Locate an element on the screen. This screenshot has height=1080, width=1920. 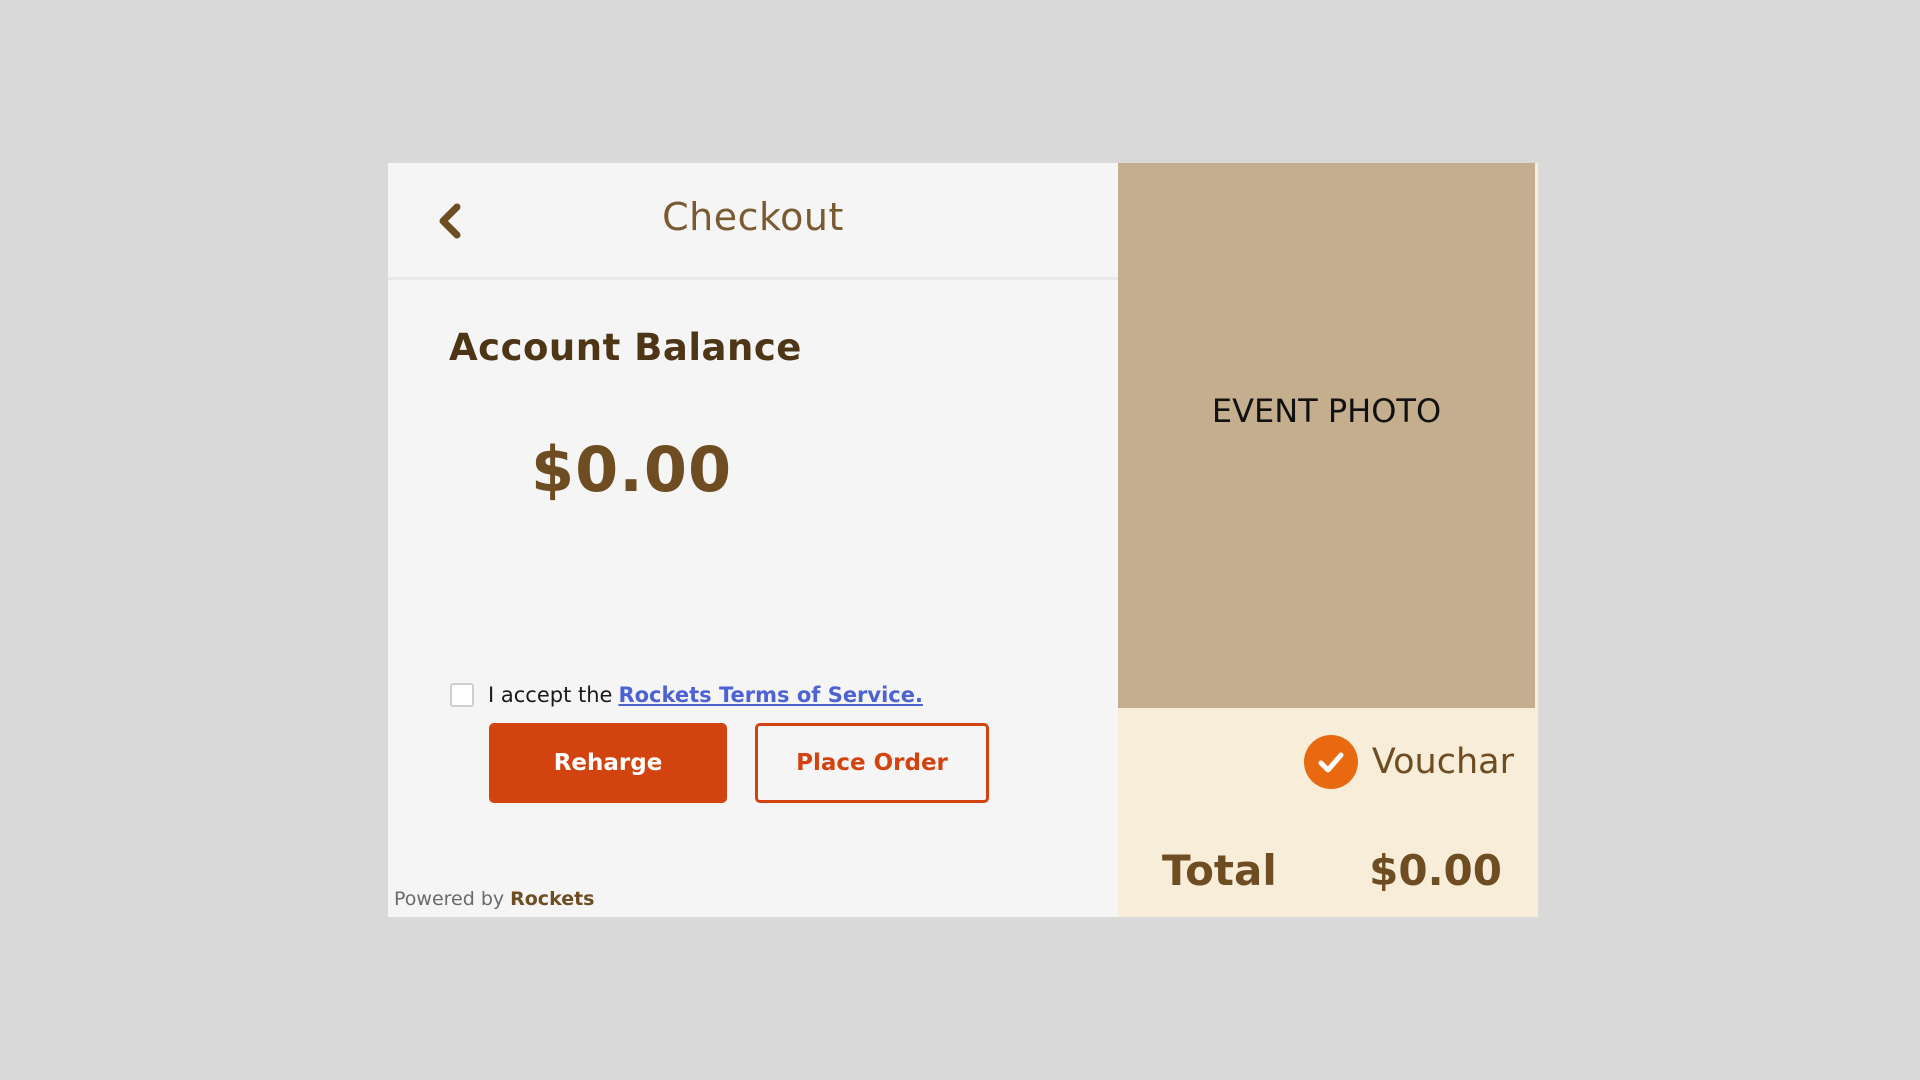
recharge-button: Reharge is located at coordinates (608, 763).